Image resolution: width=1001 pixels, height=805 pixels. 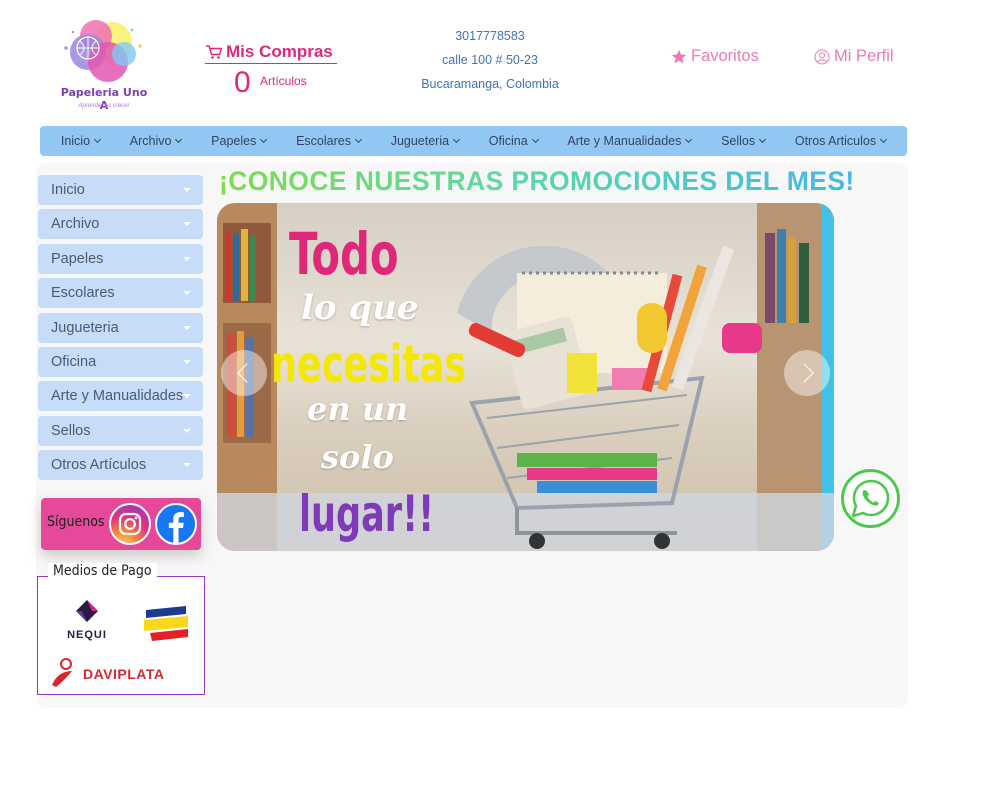 I want to click on sidebar-item-papeles: Papeles, so click(x=120, y=258).